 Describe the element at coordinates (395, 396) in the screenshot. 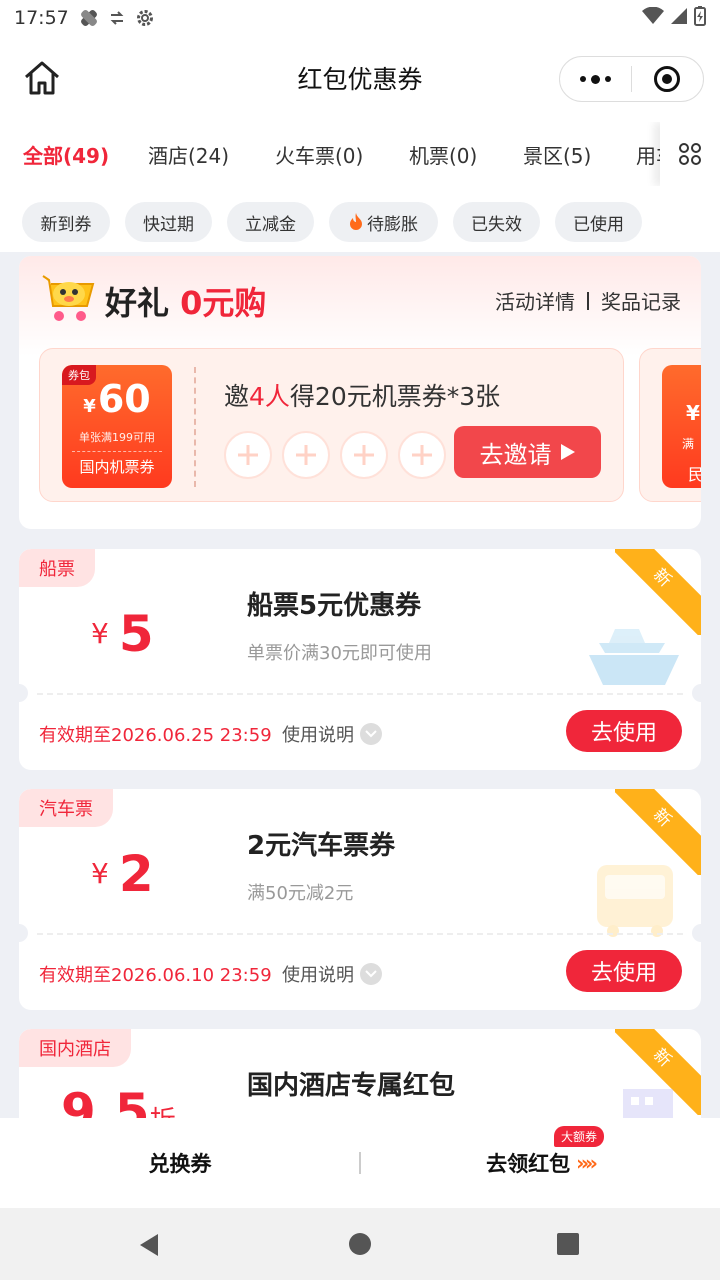

I see `invite-post: 得20元机票券*3张` at that location.